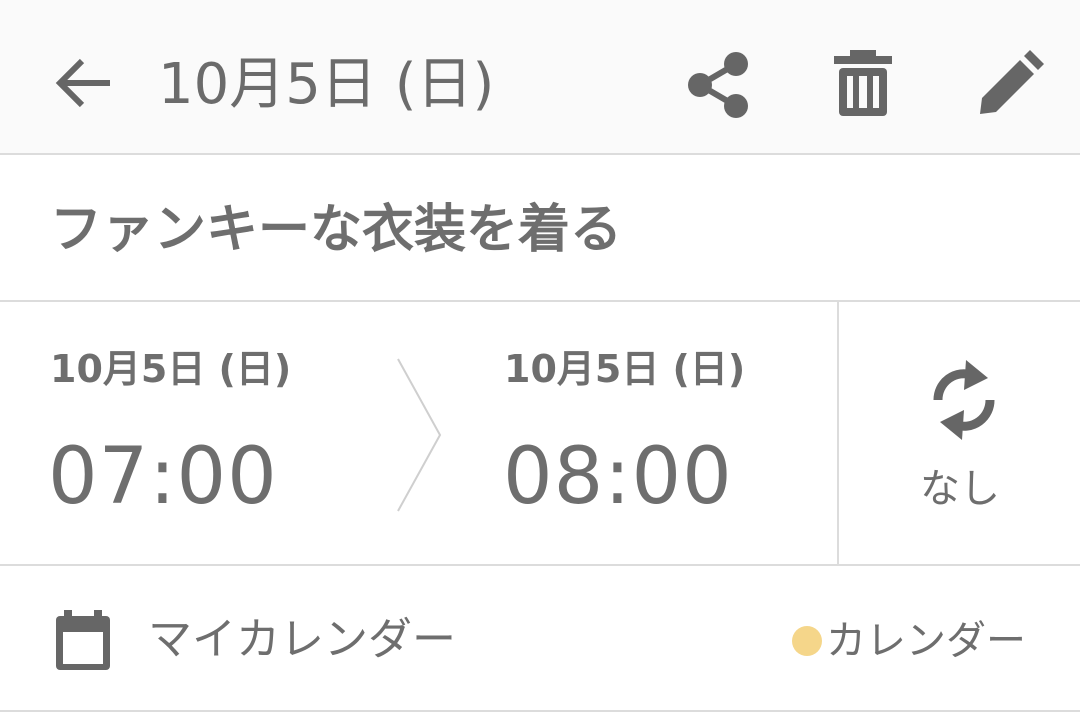 Image resolution: width=1080 pixels, height=712 pixels. I want to click on event-title: ファンキーな衣装を着る, so click(336, 230).